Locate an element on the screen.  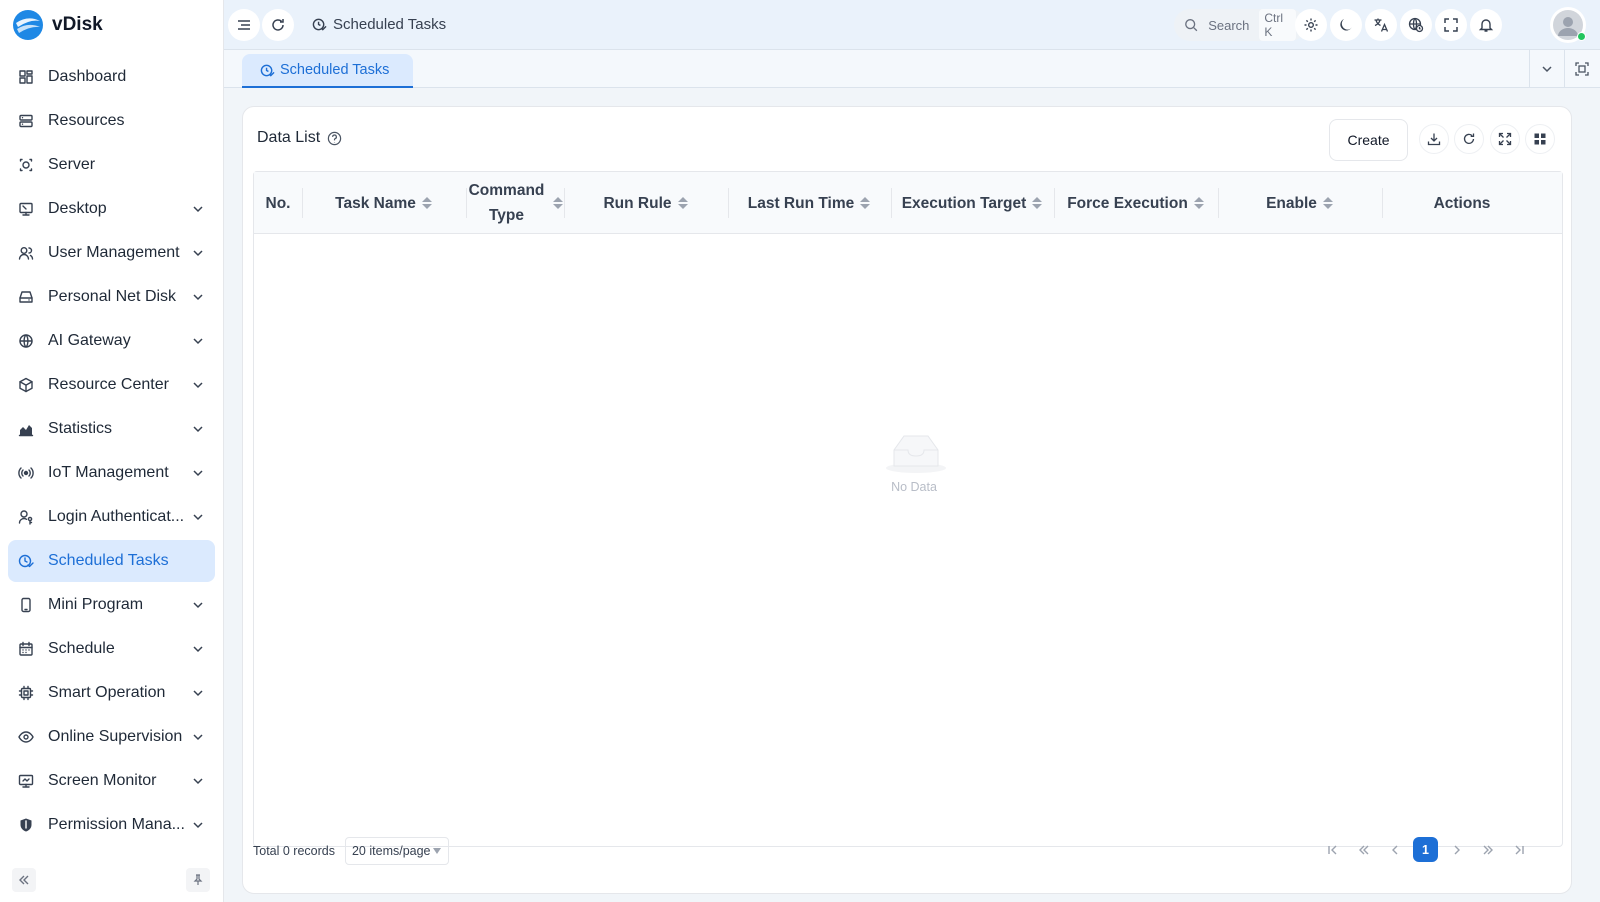
tab-scheduled-tasks: Scheduled Tasks is located at coordinates (327, 71).